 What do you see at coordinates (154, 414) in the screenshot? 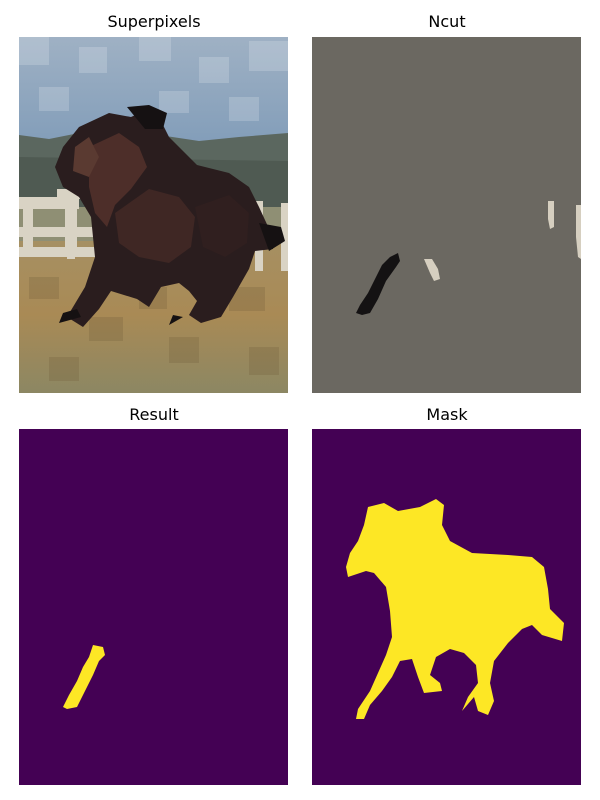
I see `result-title: Result` at bounding box center [154, 414].